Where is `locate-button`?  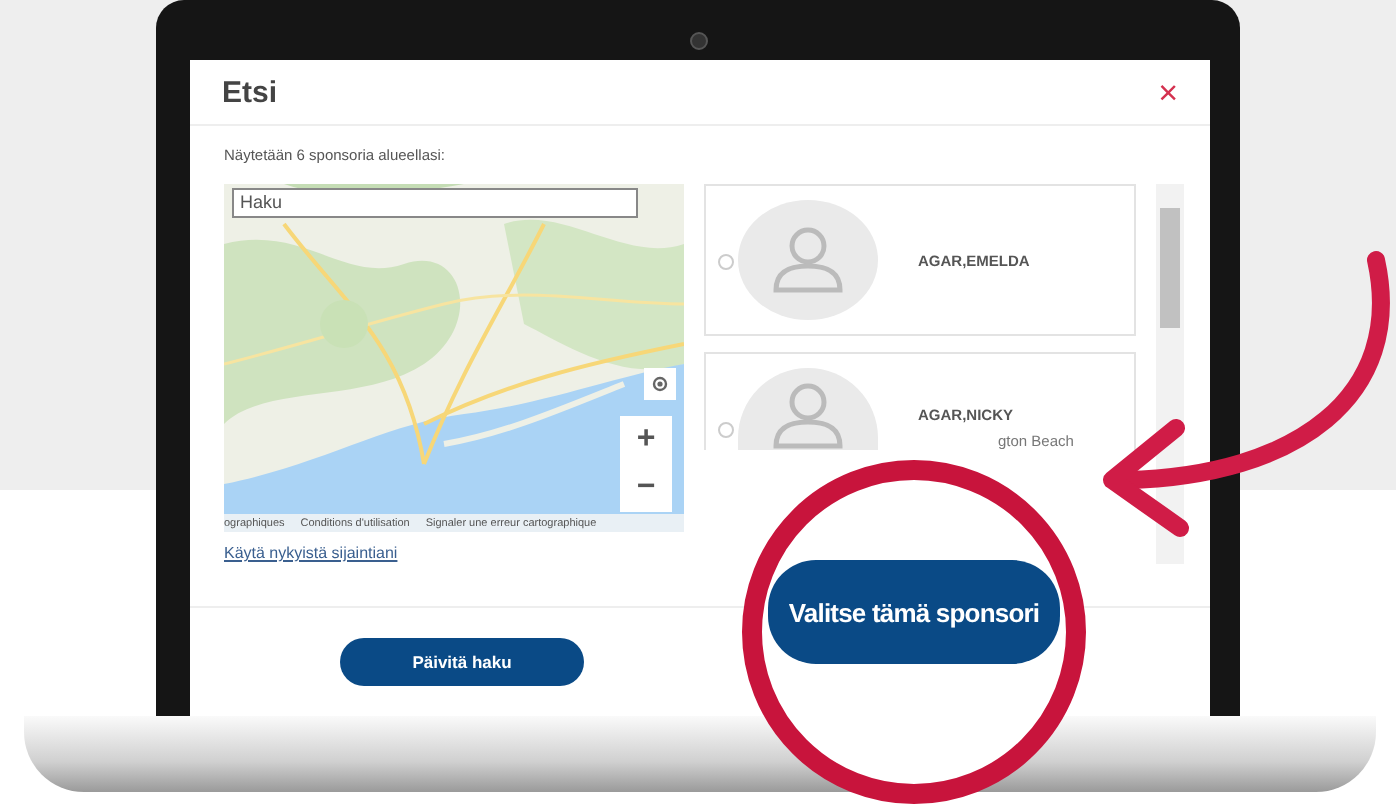
locate-button is located at coordinates (660, 384).